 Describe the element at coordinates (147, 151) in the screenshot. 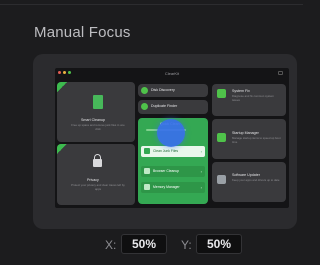

I see `trash-icon` at that location.